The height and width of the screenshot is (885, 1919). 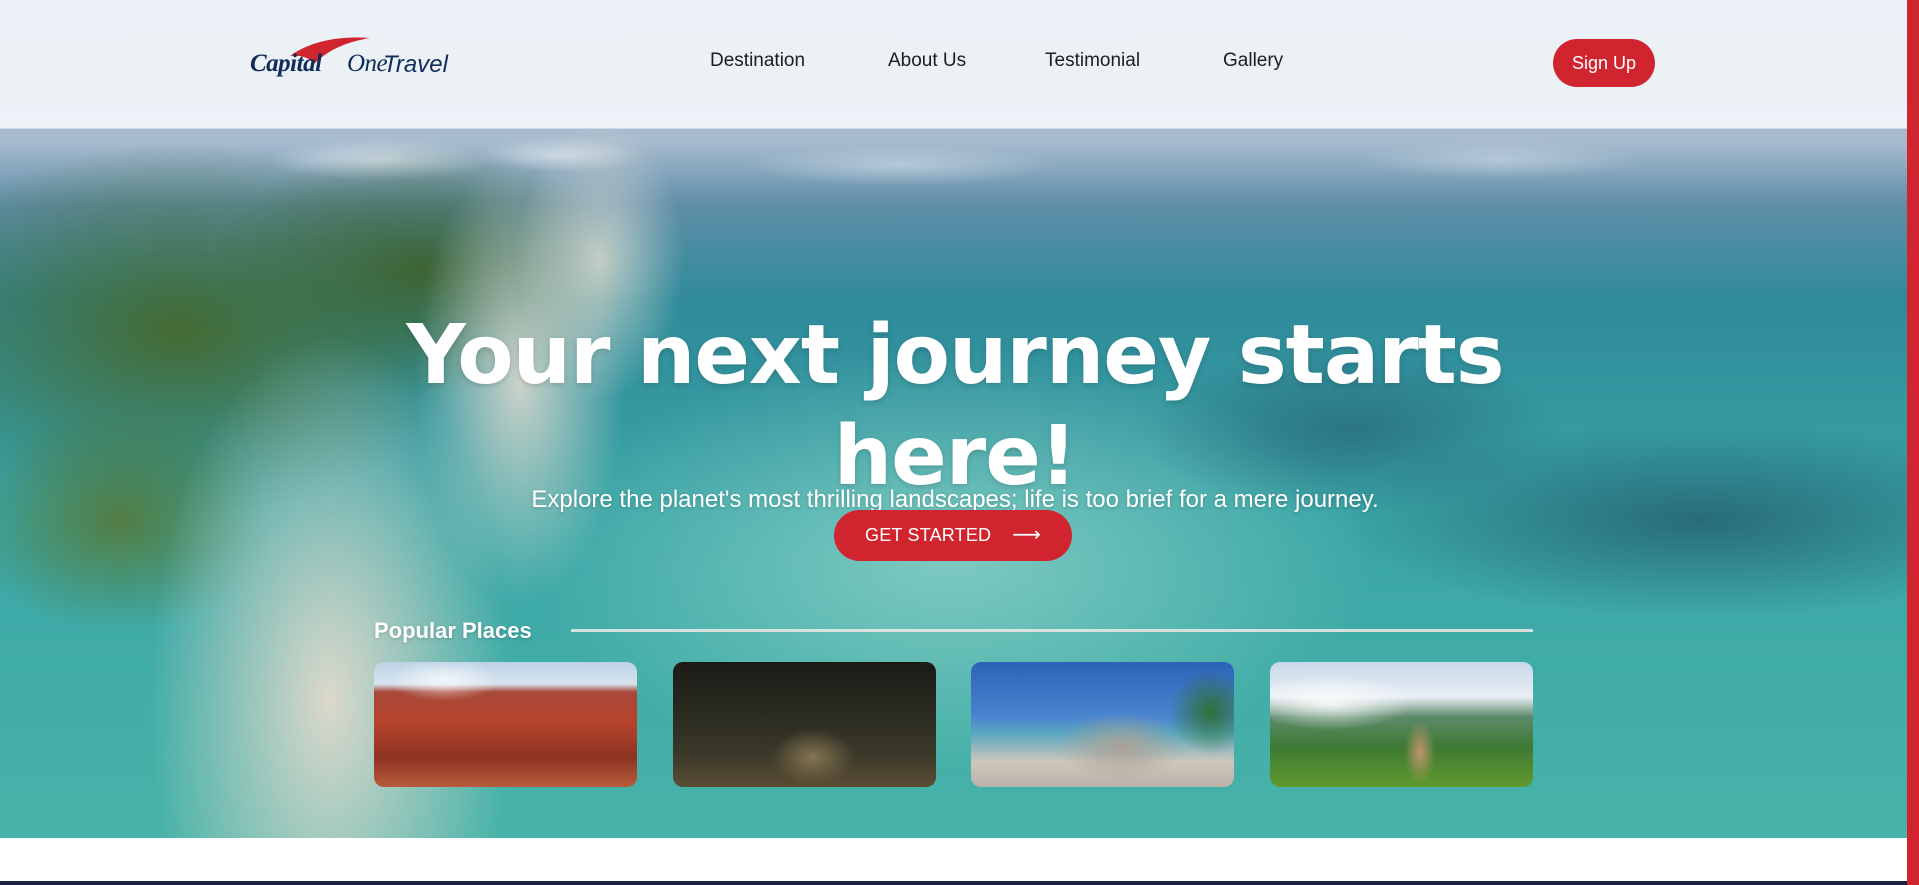 What do you see at coordinates (927, 61) in the screenshot?
I see `nav-about-us: About Us` at bounding box center [927, 61].